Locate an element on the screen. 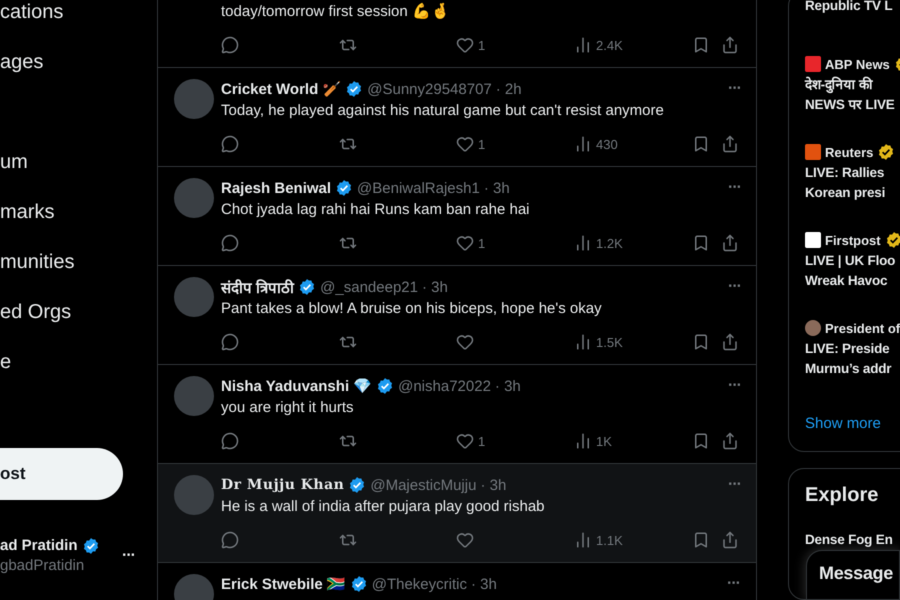 Image resolution: width=900 pixels, height=600 pixels. post-button: ost is located at coordinates (61, 474).